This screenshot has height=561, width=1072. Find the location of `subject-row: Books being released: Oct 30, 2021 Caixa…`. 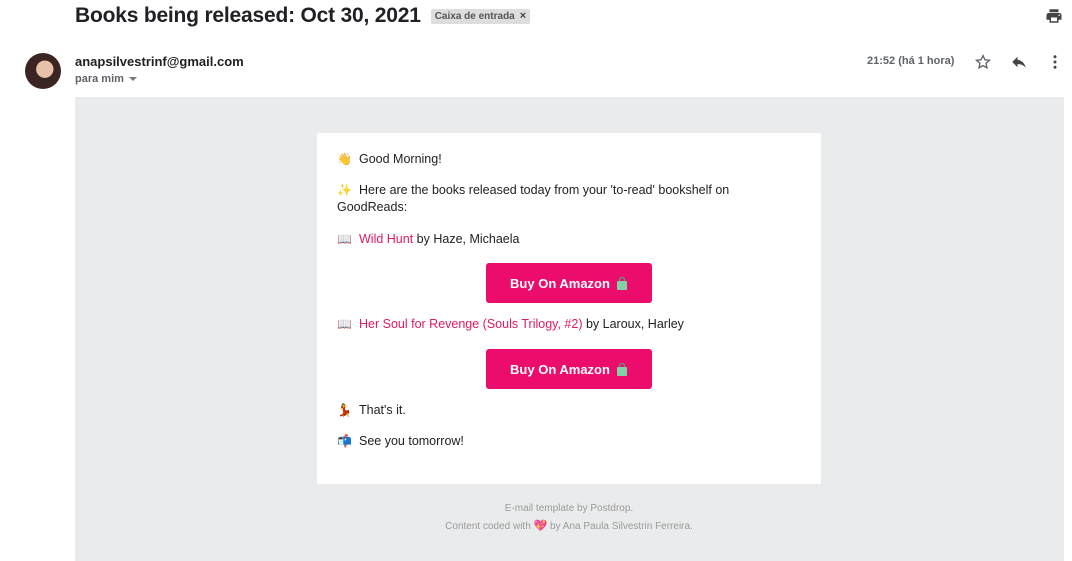

subject-row: Books being released: Oct 30, 2021 Caixa… is located at coordinates (303, 16).